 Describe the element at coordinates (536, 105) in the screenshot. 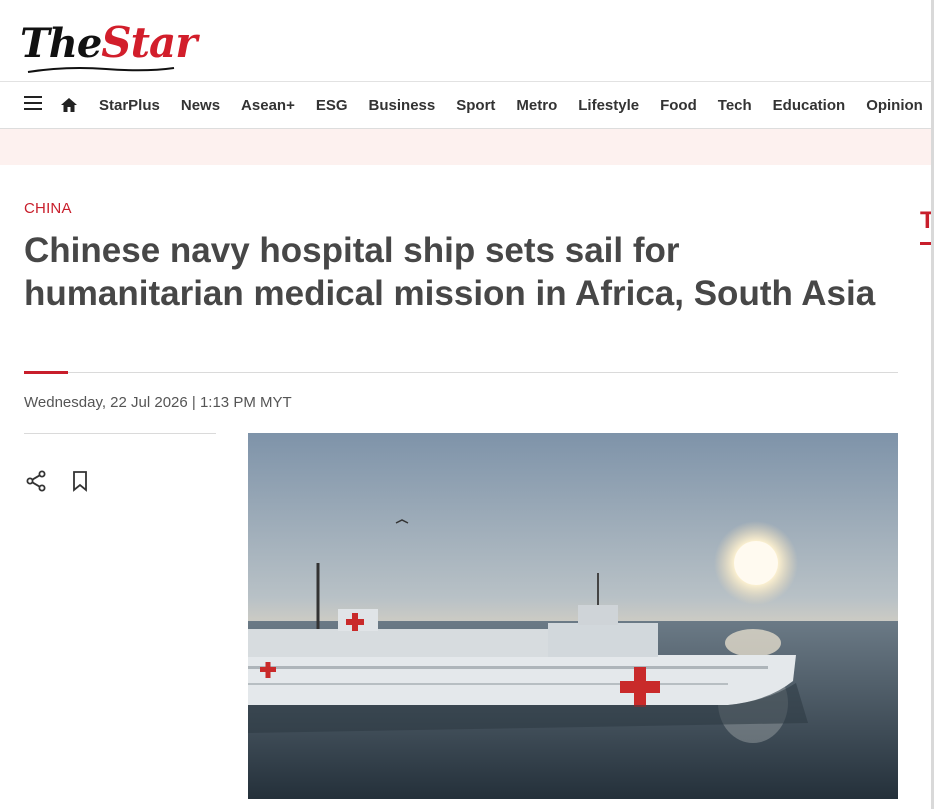

I see `nav-item-metro: Metro` at that location.